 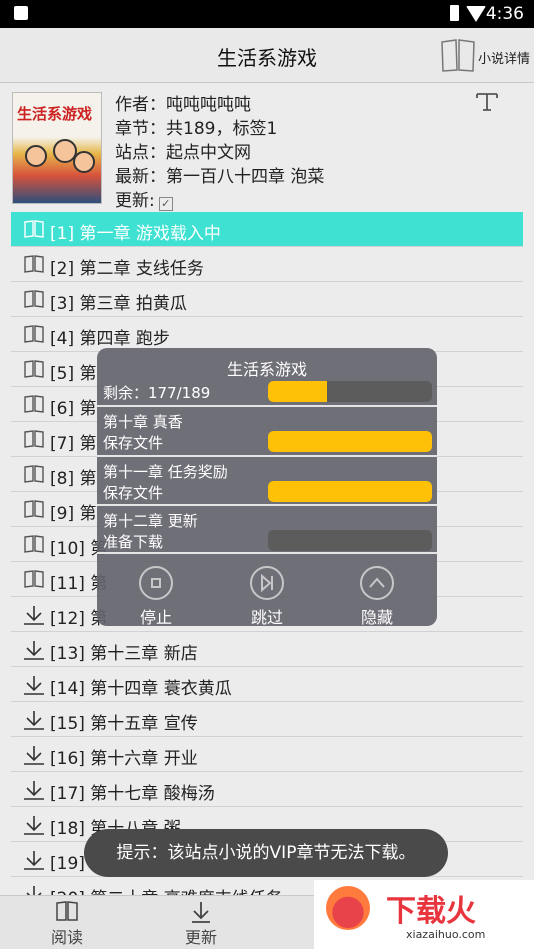 I want to click on stop-button: 停止, so click(x=156, y=597).